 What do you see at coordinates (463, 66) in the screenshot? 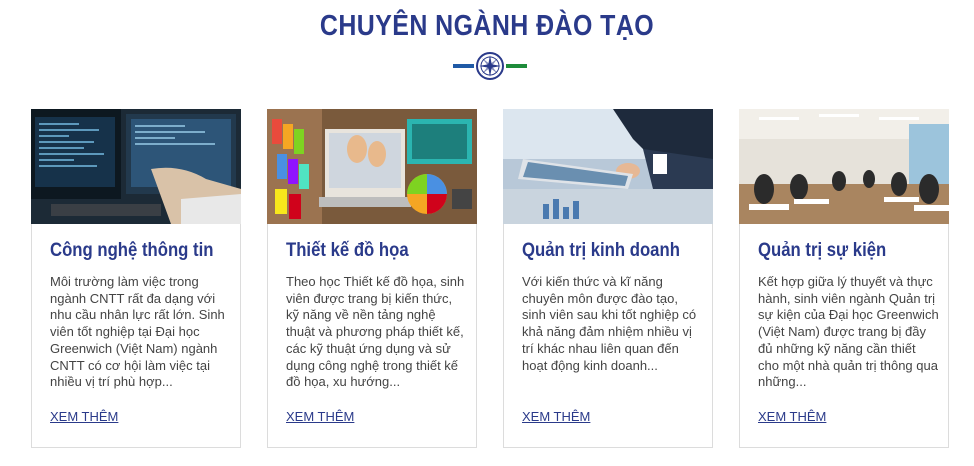
I see `divider-bar-left` at bounding box center [463, 66].